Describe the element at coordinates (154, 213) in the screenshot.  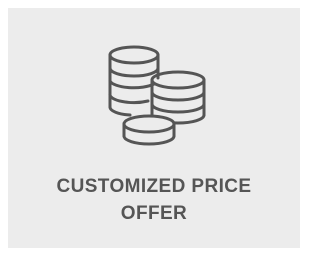
I see `card-title-line-2: OFFER` at that location.